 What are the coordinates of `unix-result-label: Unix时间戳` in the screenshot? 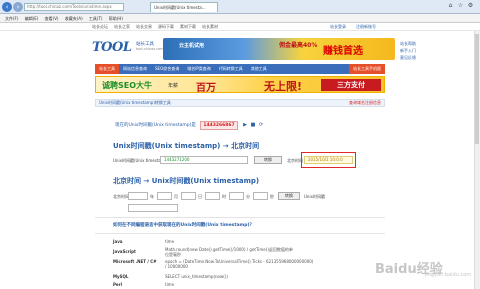 It's located at (314, 196).